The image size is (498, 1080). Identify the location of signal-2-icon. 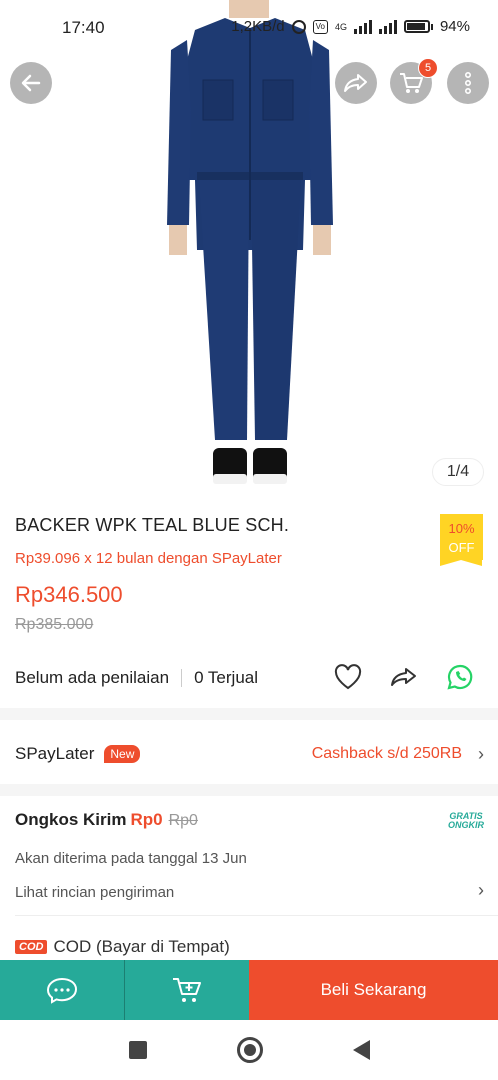
(387, 26).